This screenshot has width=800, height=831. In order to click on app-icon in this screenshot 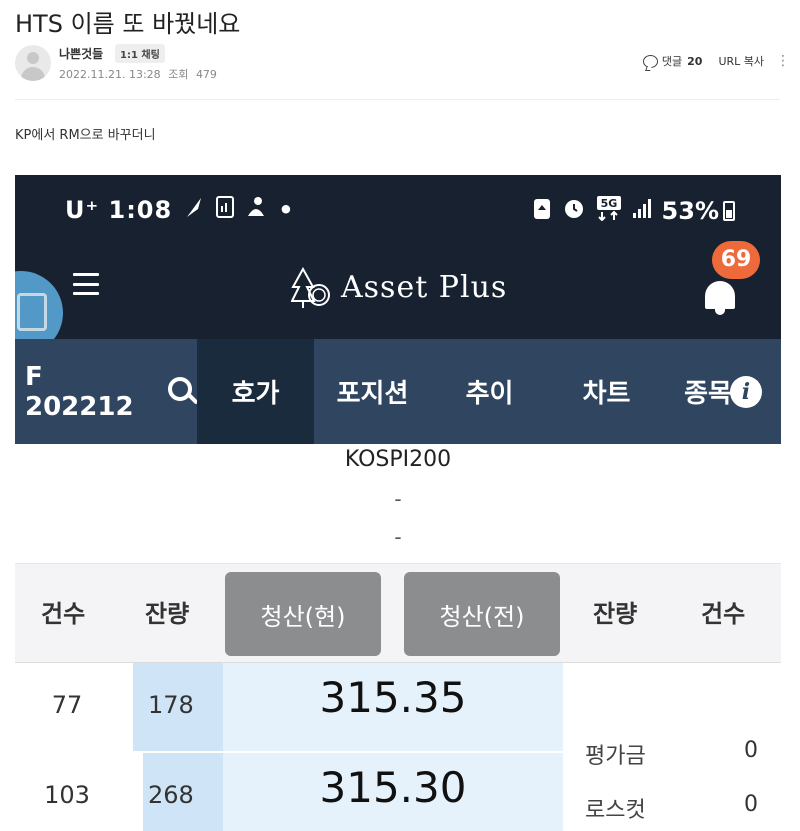, I will do `click(225, 210)`.